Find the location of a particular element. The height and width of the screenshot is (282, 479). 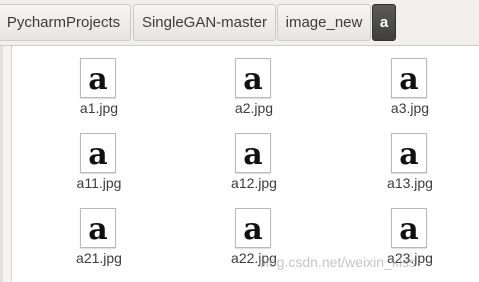

breadcrumb-a-current: a is located at coordinates (384, 22).